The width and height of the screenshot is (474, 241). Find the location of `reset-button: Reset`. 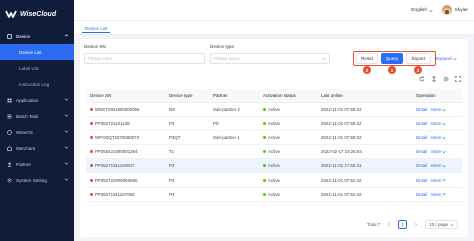

reset-button: Reset is located at coordinates (367, 58).